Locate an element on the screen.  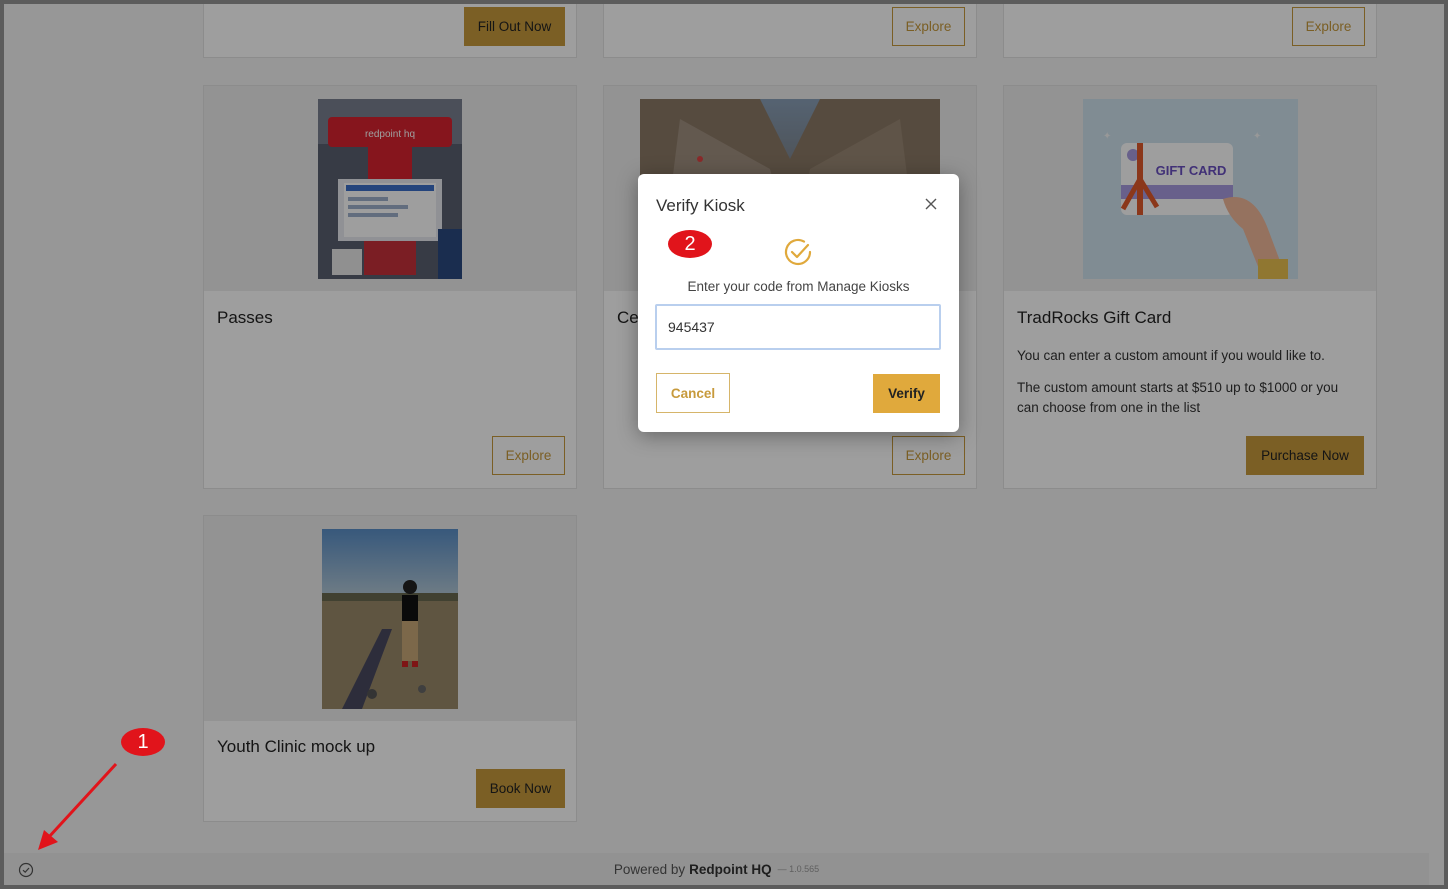
annotation-badge-2: 2 is located at coordinates (690, 244).